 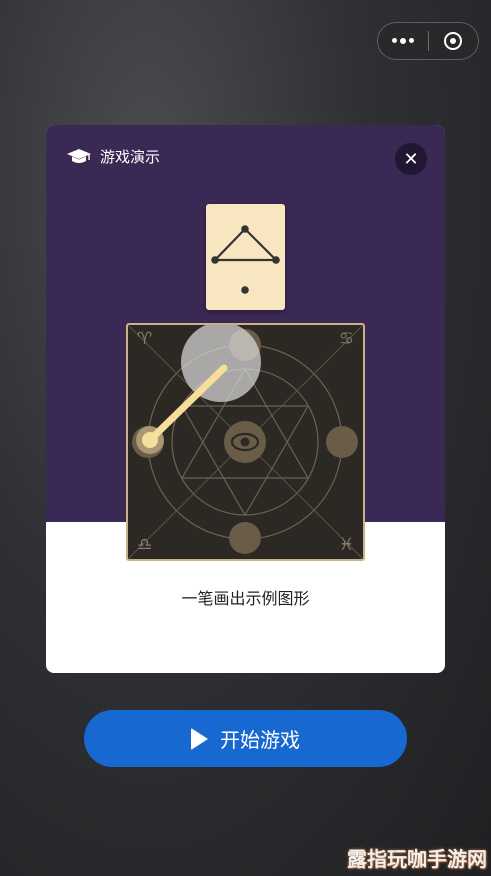 I want to click on zodiac-aries-icon: ♈, so click(x=145, y=339).